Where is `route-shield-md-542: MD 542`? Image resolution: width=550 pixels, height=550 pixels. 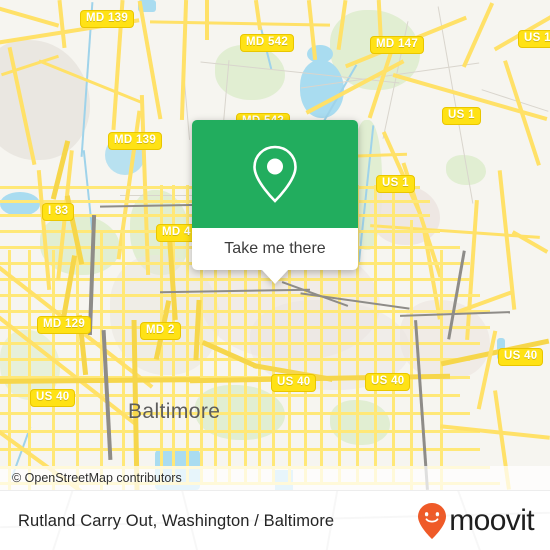
route-shield-md-542: MD 542 is located at coordinates (267, 43).